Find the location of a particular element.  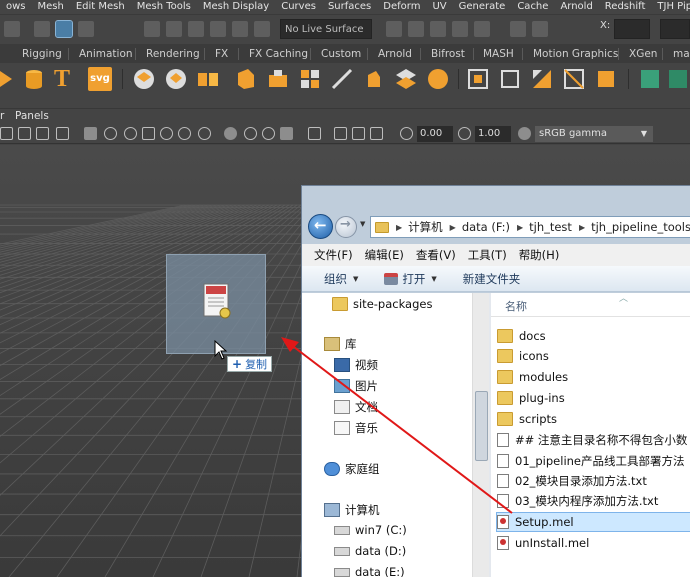

gamma-icon is located at coordinates (464, 133).